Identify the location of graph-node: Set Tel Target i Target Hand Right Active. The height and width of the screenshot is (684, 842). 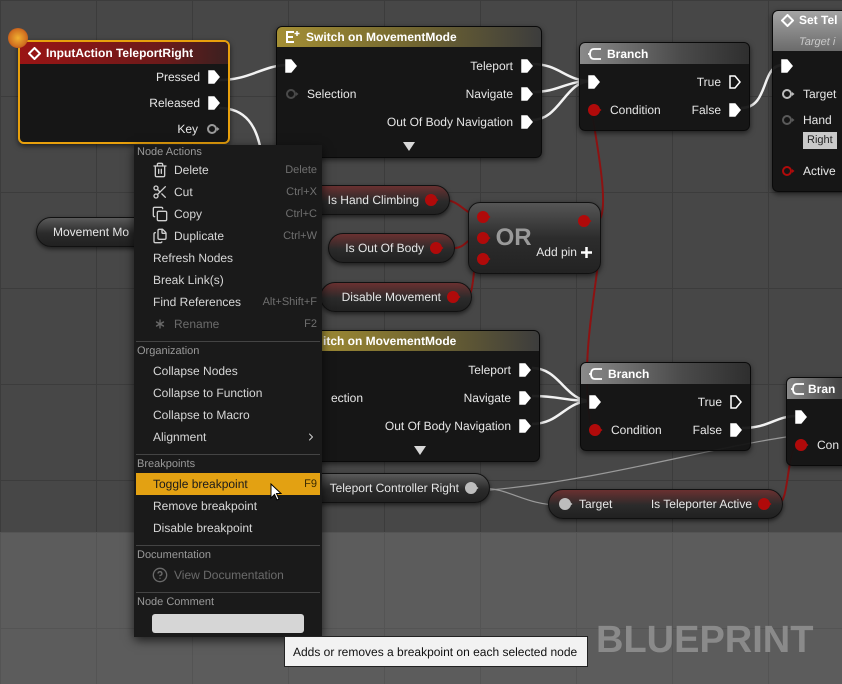
(807, 101).